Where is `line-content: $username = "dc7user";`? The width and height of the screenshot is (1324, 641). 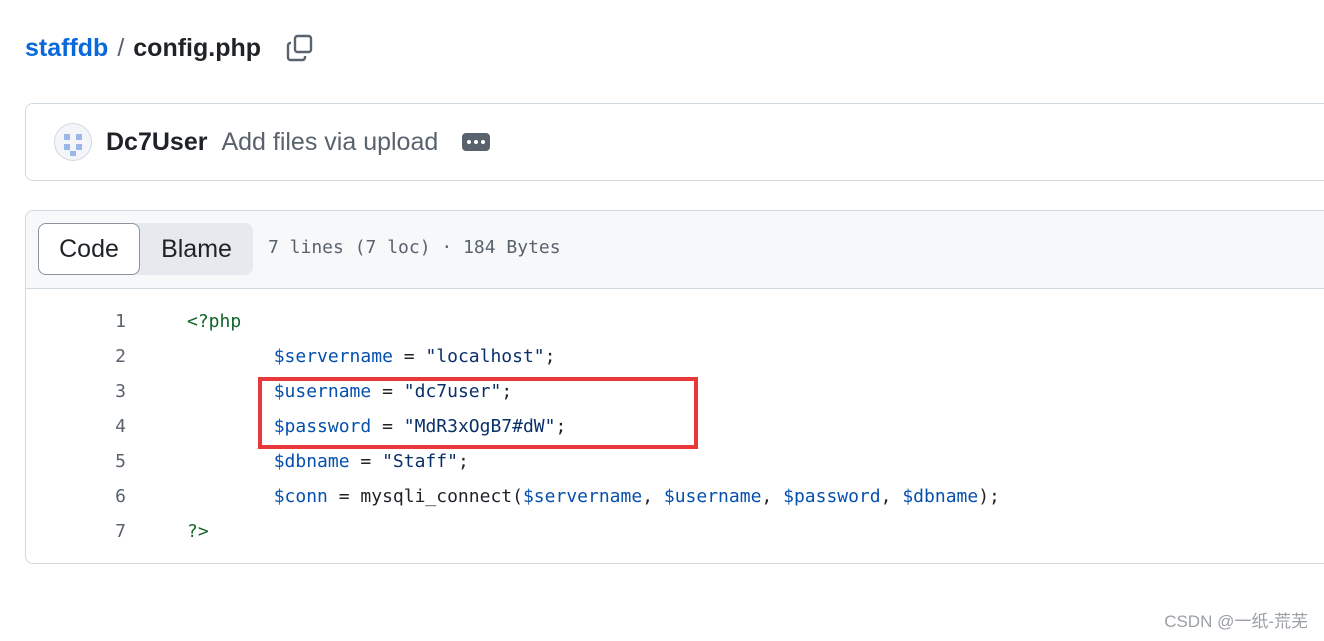
line-content: $username = "dc7user"; is located at coordinates (349, 391).